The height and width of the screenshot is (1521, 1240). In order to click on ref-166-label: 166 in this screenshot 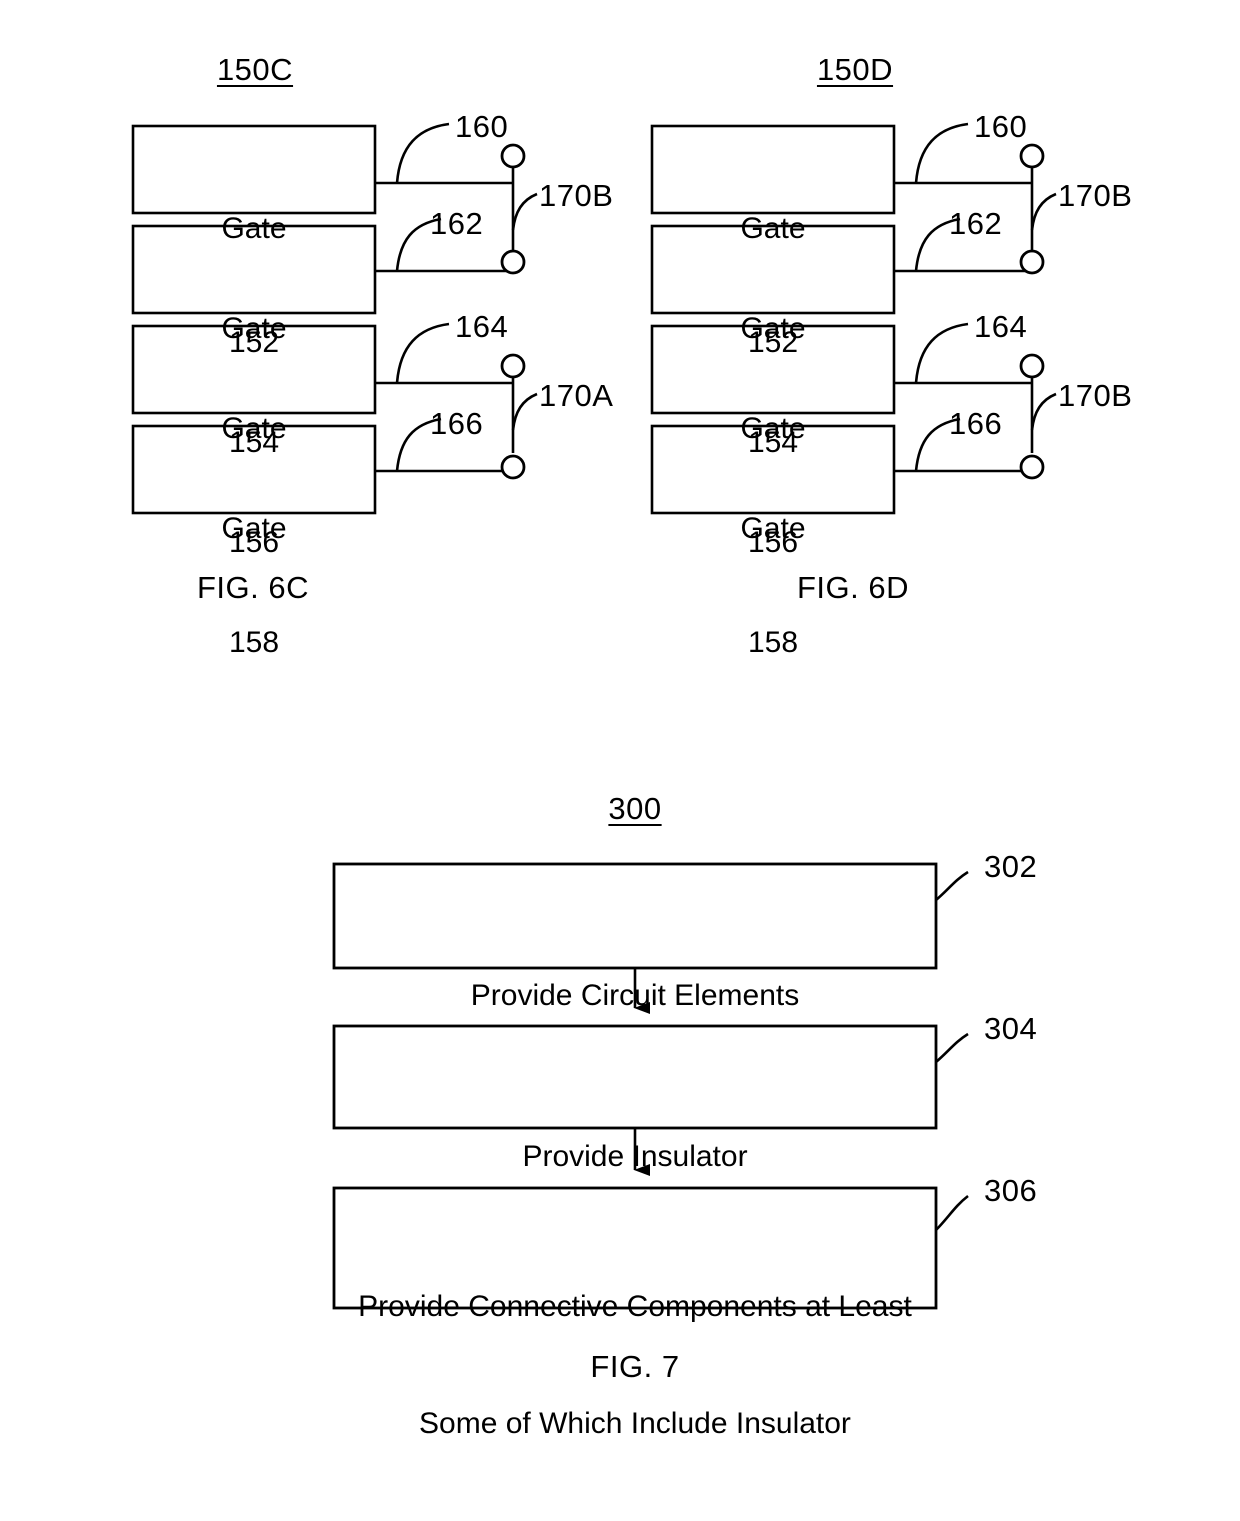, I will do `click(457, 423)`.